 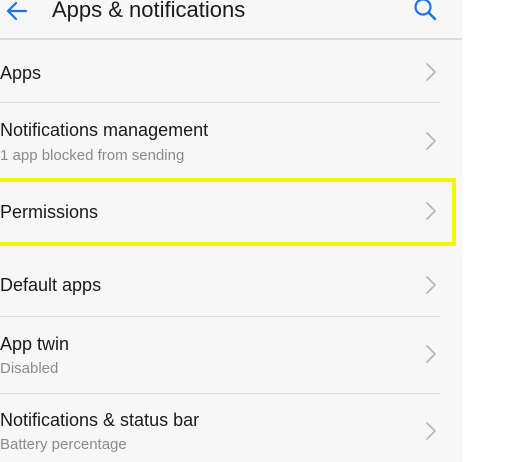 I want to click on menu-item-title: Notifications & status bar, so click(x=100, y=420).